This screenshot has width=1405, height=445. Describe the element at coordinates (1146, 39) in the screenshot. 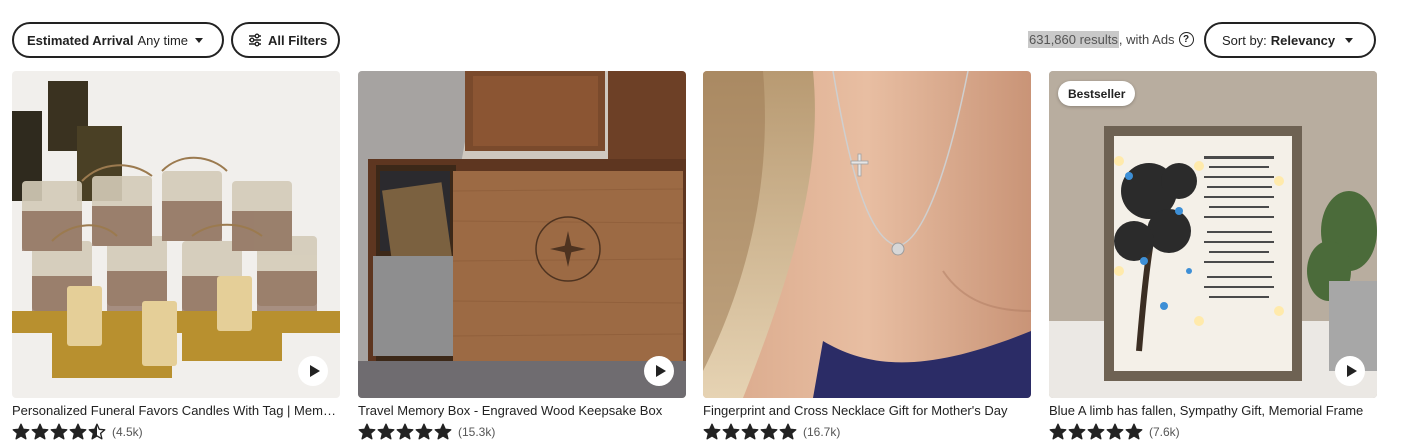

I see `results-suffix: , with Ads` at that location.